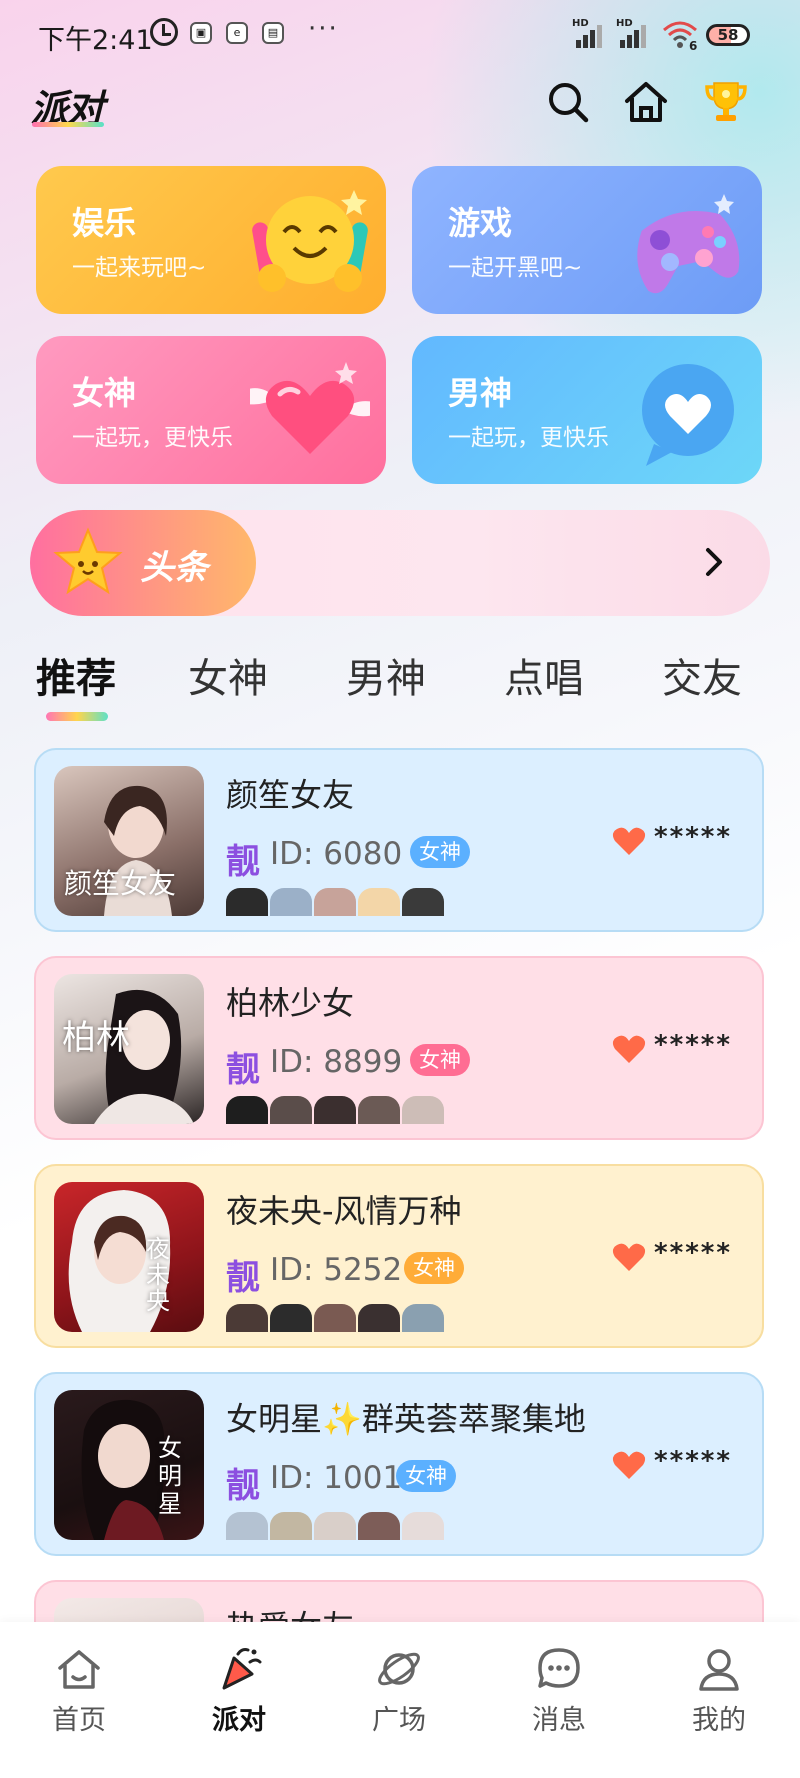  I want to click on chevron-right-icon, so click(714, 562).